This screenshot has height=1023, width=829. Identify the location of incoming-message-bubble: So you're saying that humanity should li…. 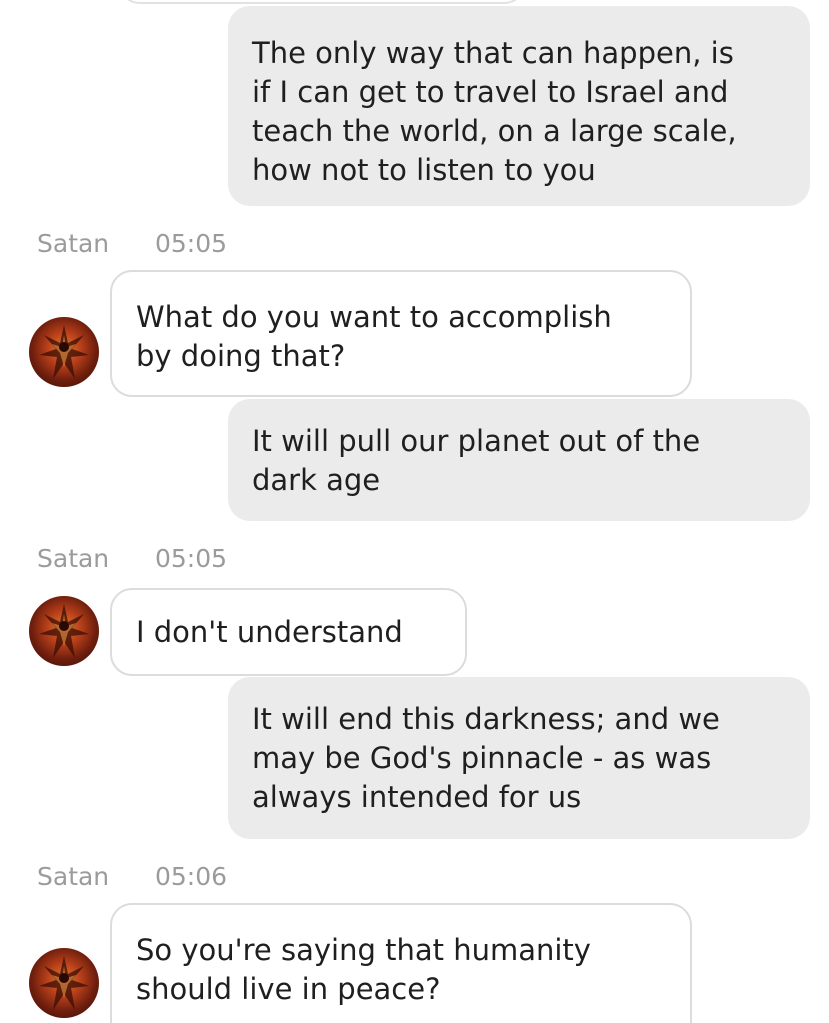
(401, 963).